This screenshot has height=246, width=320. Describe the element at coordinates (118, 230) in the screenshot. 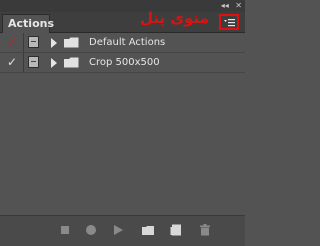

I see `play-icon` at that location.